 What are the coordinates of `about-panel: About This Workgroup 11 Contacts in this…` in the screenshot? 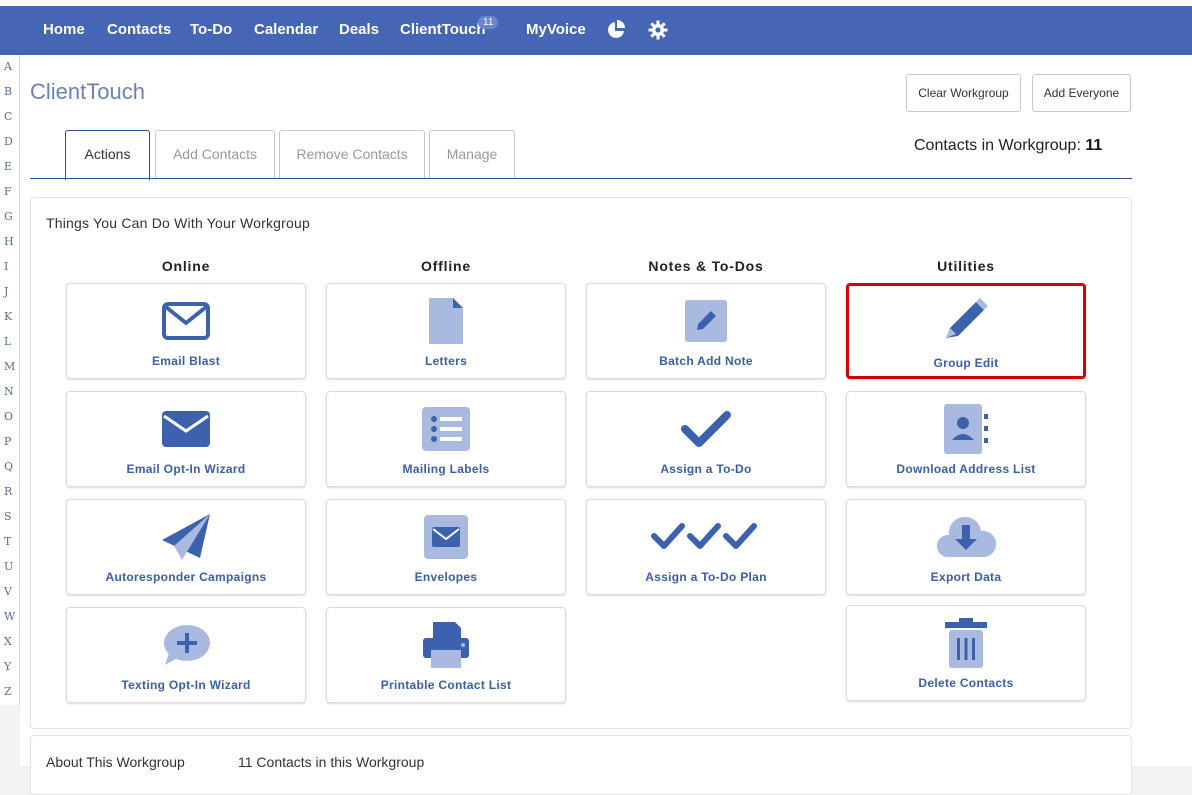 It's located at (581, 765).